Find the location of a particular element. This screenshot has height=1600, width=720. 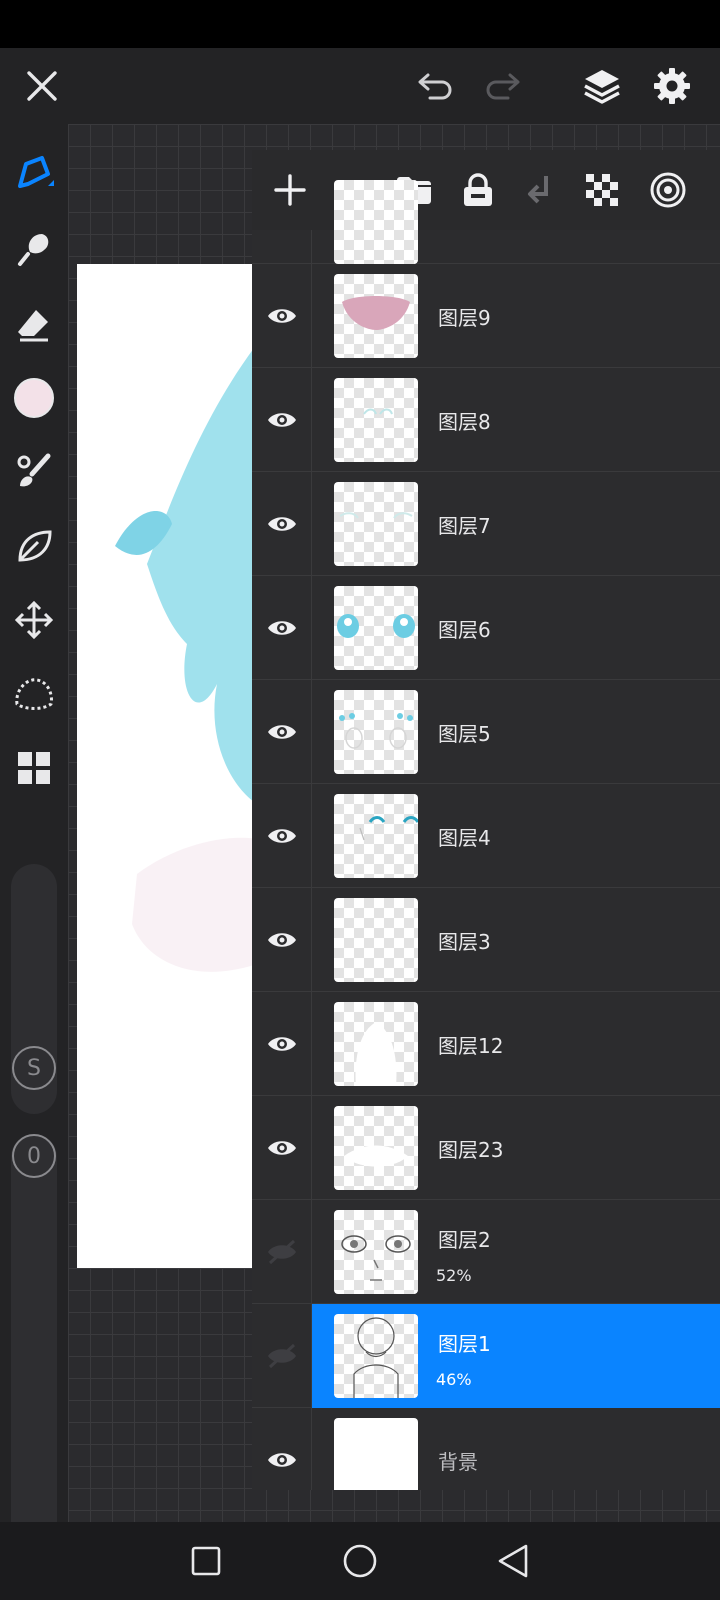

layer-name: 图层9 is located at coordinates (464, 318).